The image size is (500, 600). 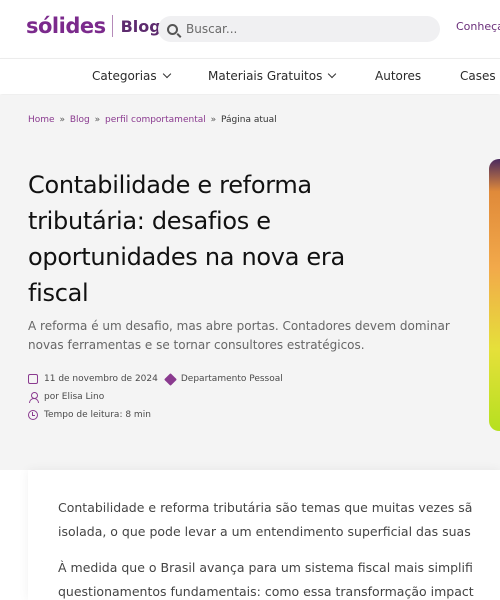 I want to click on breadcrumb-current: Página atual, so click(x=249, y=120).